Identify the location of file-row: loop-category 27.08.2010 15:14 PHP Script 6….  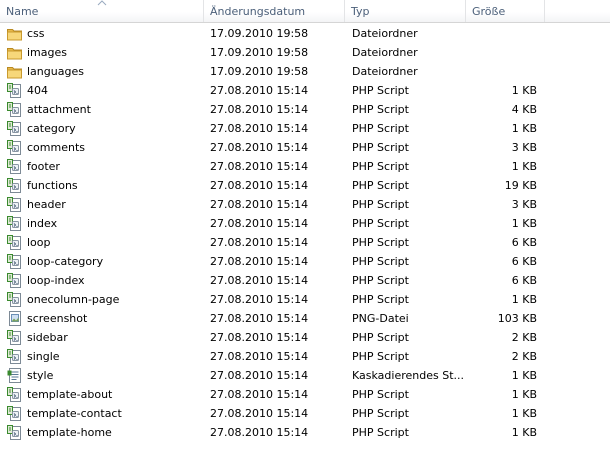
(305, 261).